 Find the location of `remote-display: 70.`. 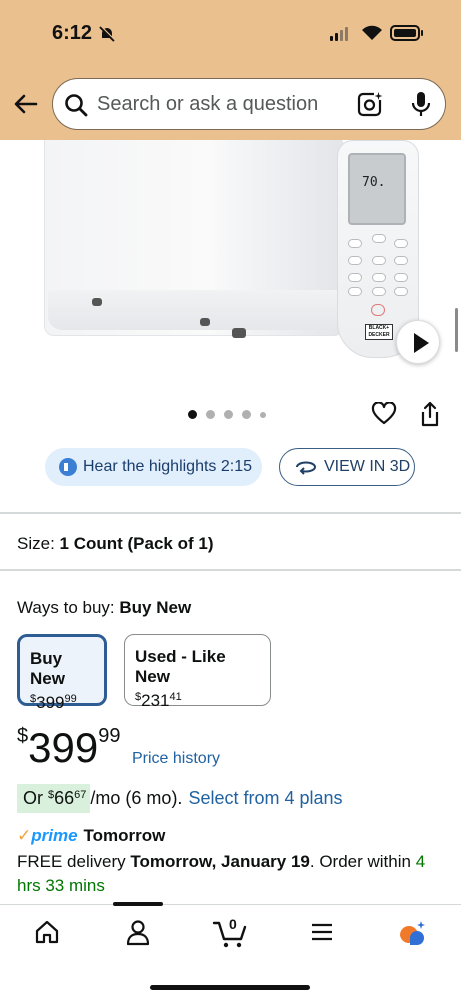

remote-display: 70. is located at coordinates (377, 189).